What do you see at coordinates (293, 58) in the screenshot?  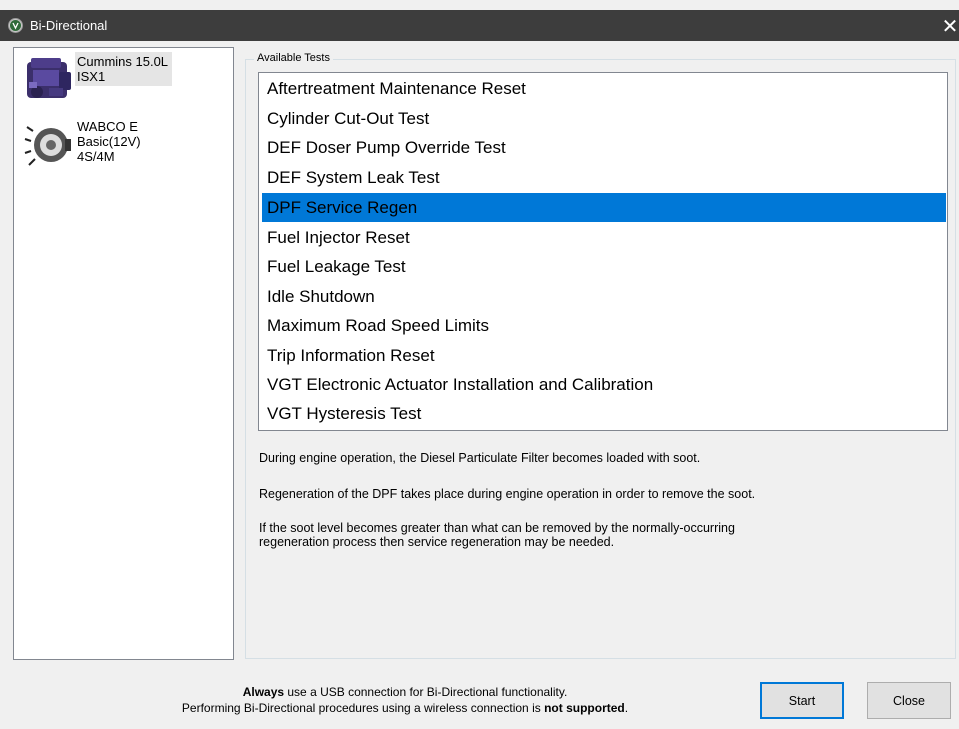 I see `group-legend: Available Tests` at bounding box center [293, 58].